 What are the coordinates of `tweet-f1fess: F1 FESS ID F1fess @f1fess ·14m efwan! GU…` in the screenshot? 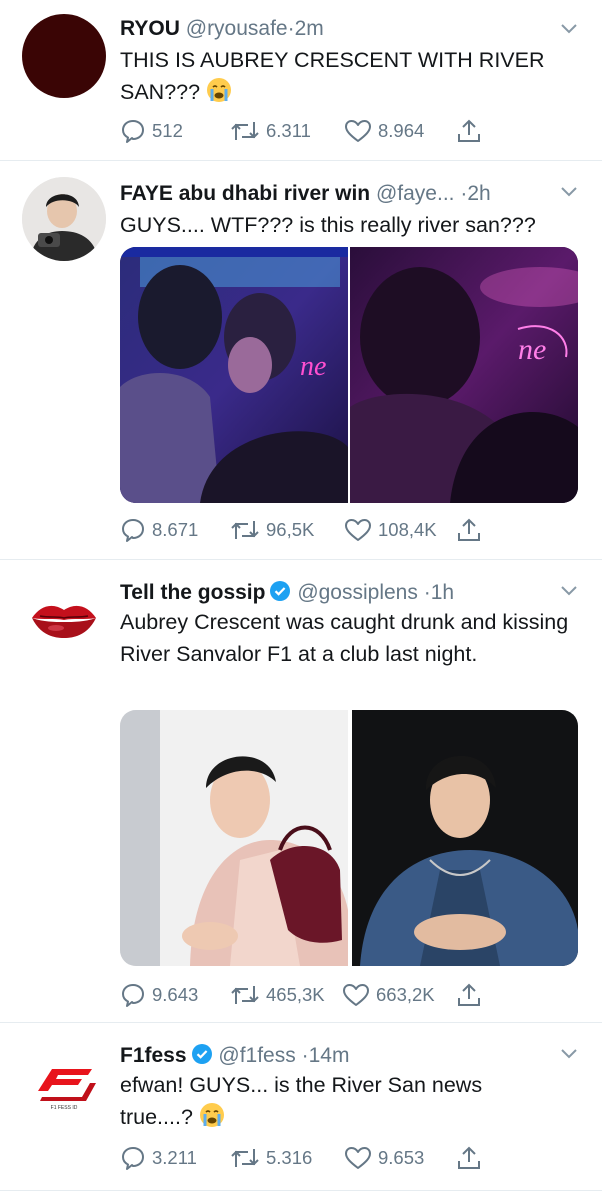 It's located at (301, 1111).